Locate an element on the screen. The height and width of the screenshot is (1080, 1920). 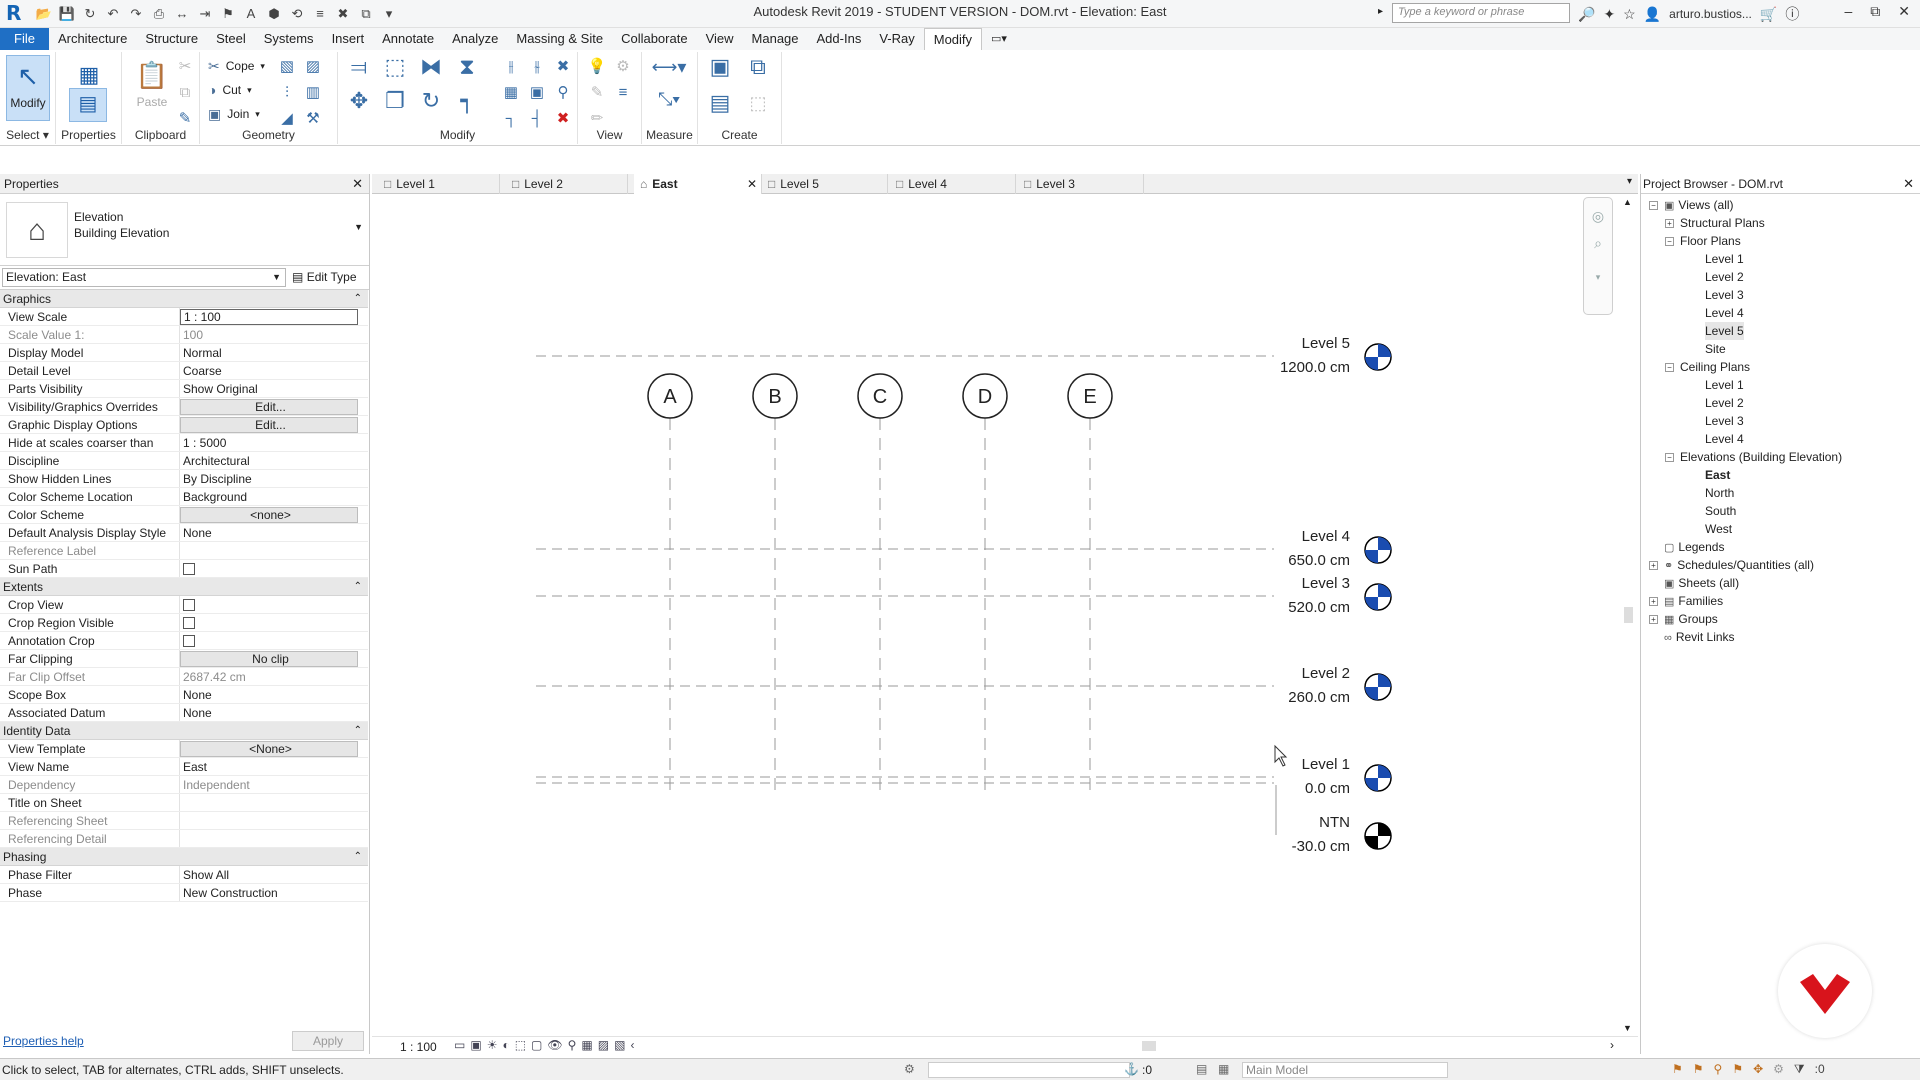
undo-icon: ↶ is located at coordinates (113, 14).